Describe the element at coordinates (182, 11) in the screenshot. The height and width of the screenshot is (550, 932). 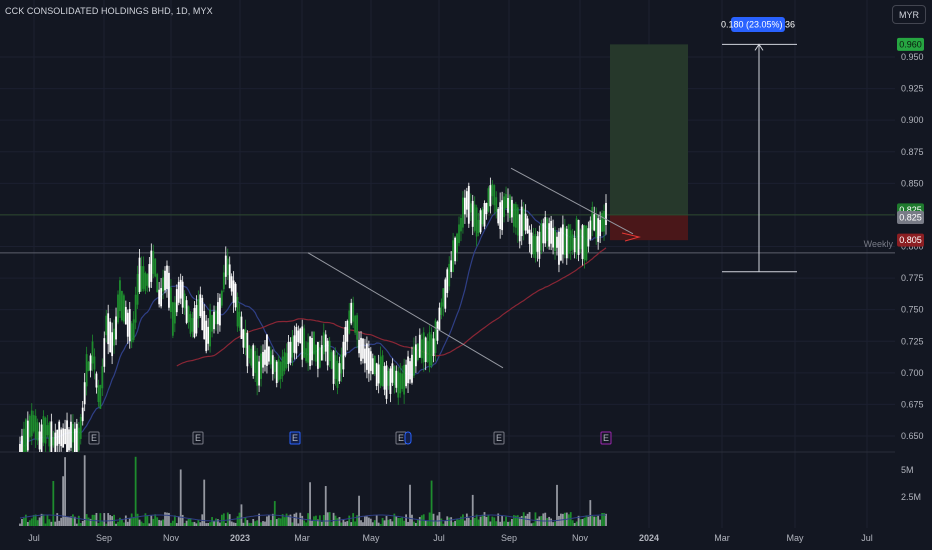
I see `interval-label: 1D` at that location.